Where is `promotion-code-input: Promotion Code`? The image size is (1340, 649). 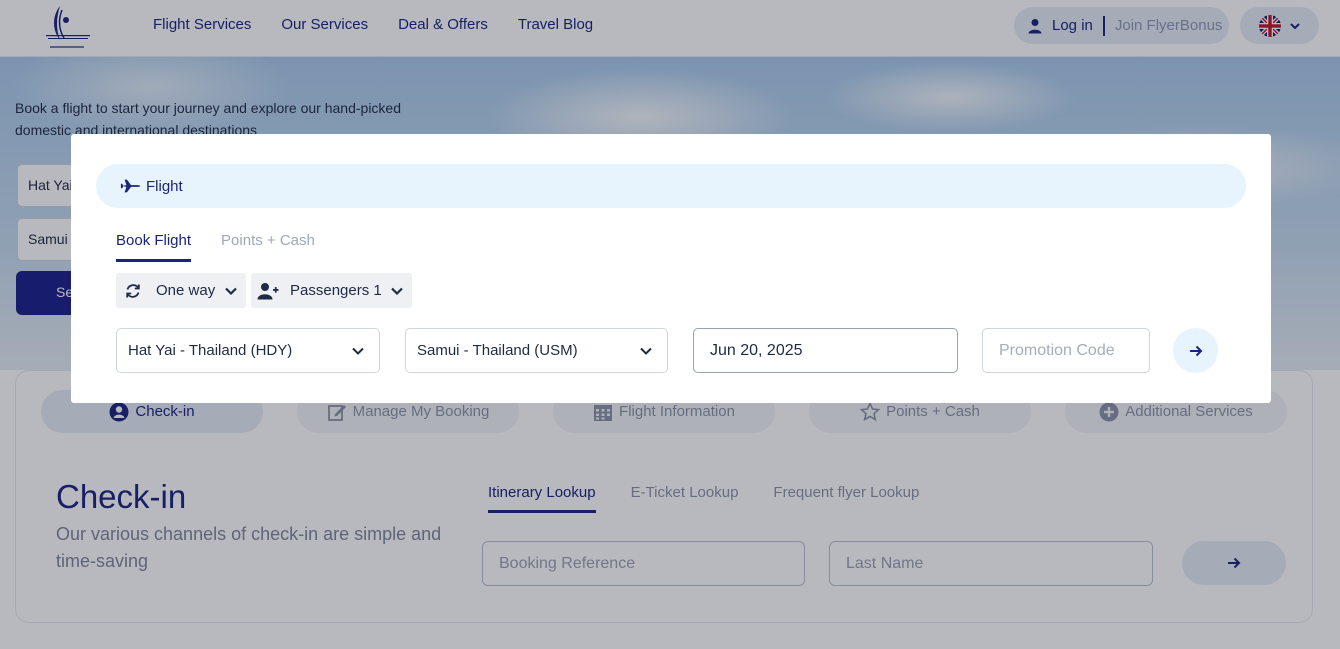
promotion-code-input: Promotion Code is located at coordinates (1066, 350).